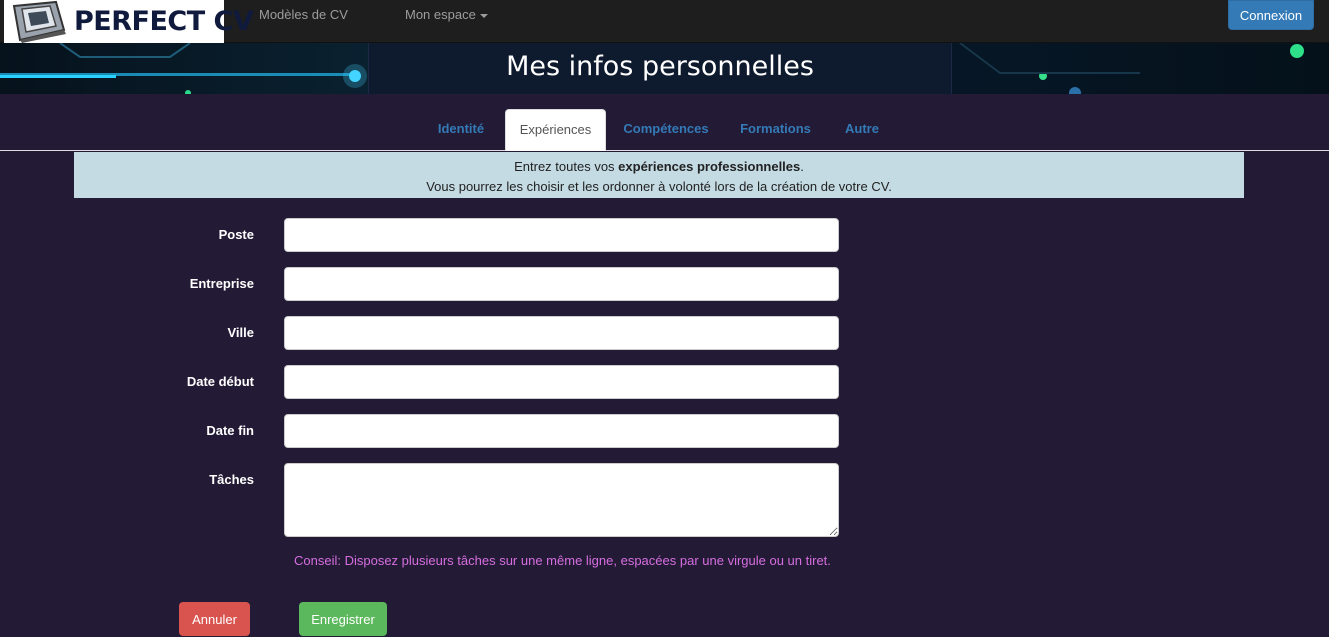 The height and width of the screenshot is (637, 1329). Describe the element at coordinates (561, 284) in the screenshot. I see `entreprise-input` at that location.